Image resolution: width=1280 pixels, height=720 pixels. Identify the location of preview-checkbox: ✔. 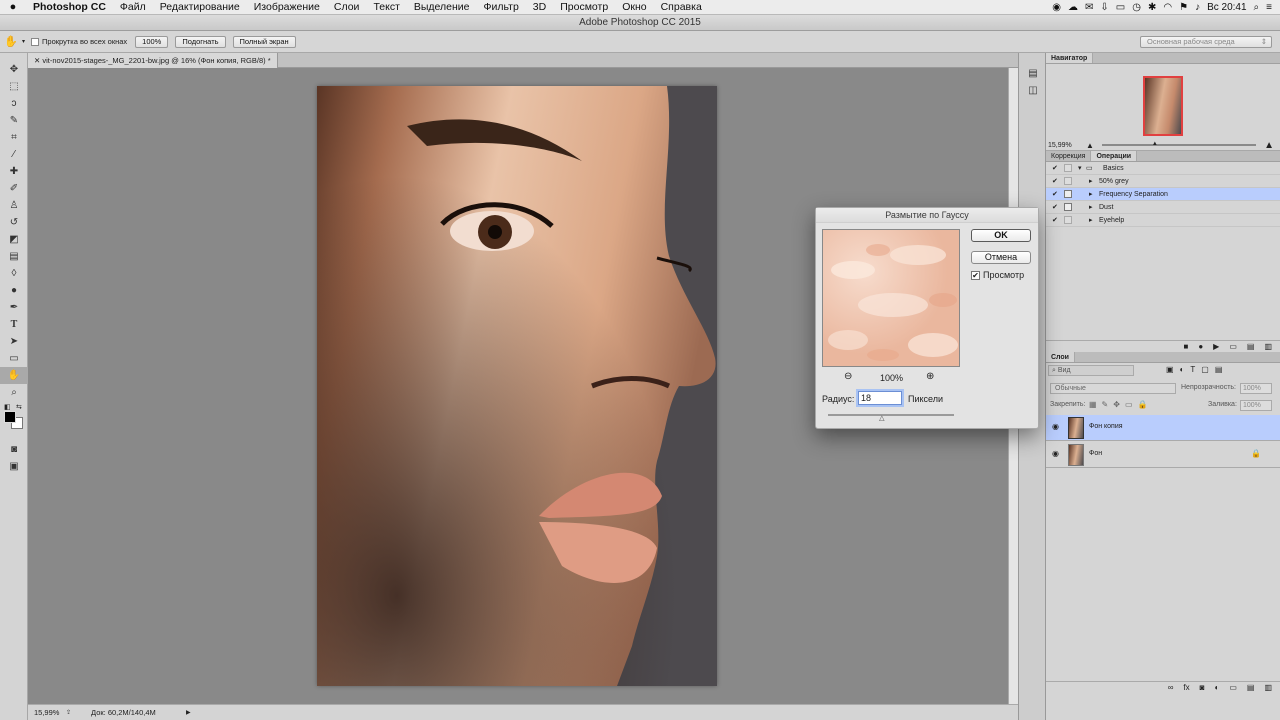
(975, 275).